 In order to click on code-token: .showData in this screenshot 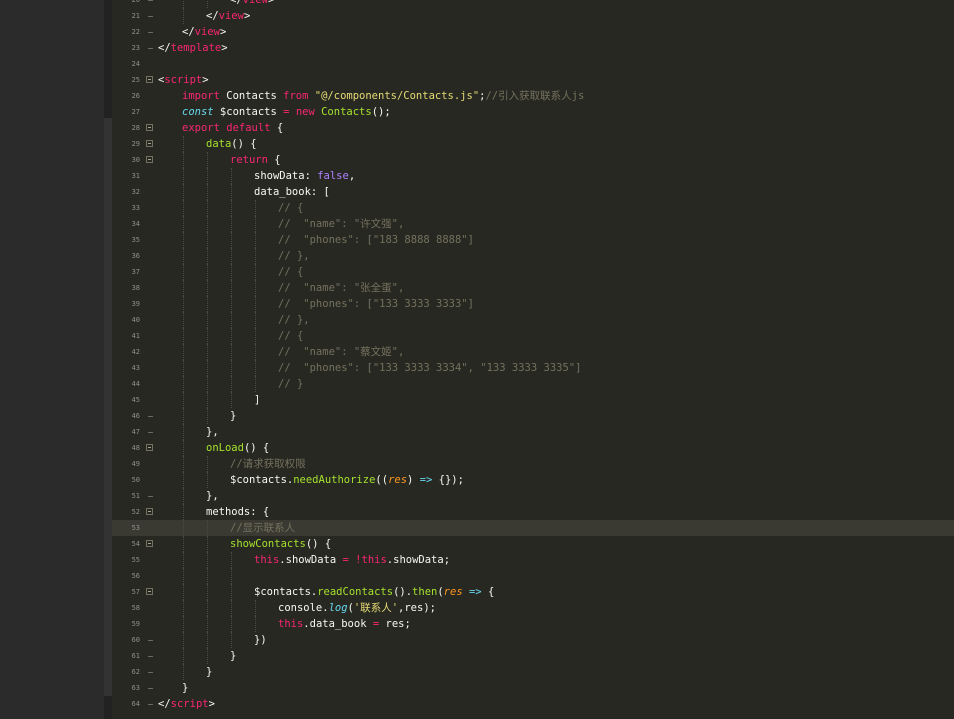, I will do `click(311, 560)`.